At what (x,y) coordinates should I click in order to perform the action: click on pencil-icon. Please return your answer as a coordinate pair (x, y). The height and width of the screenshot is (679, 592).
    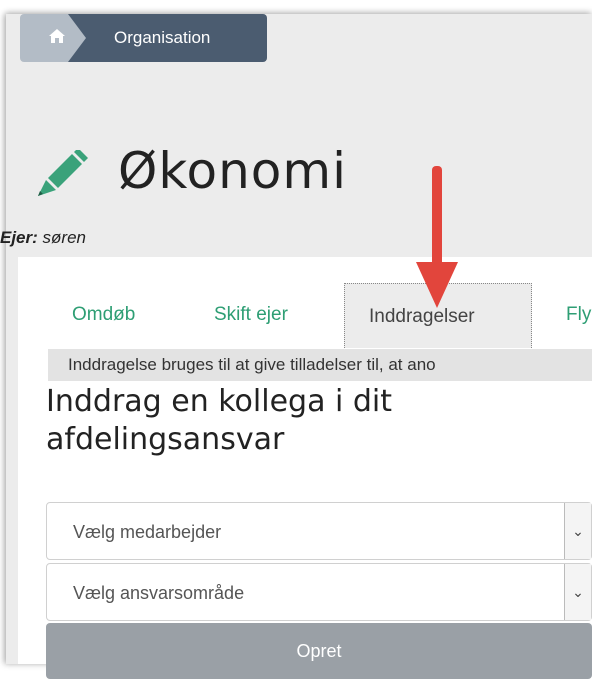
    Looking at the image, I should click on (63, 175).